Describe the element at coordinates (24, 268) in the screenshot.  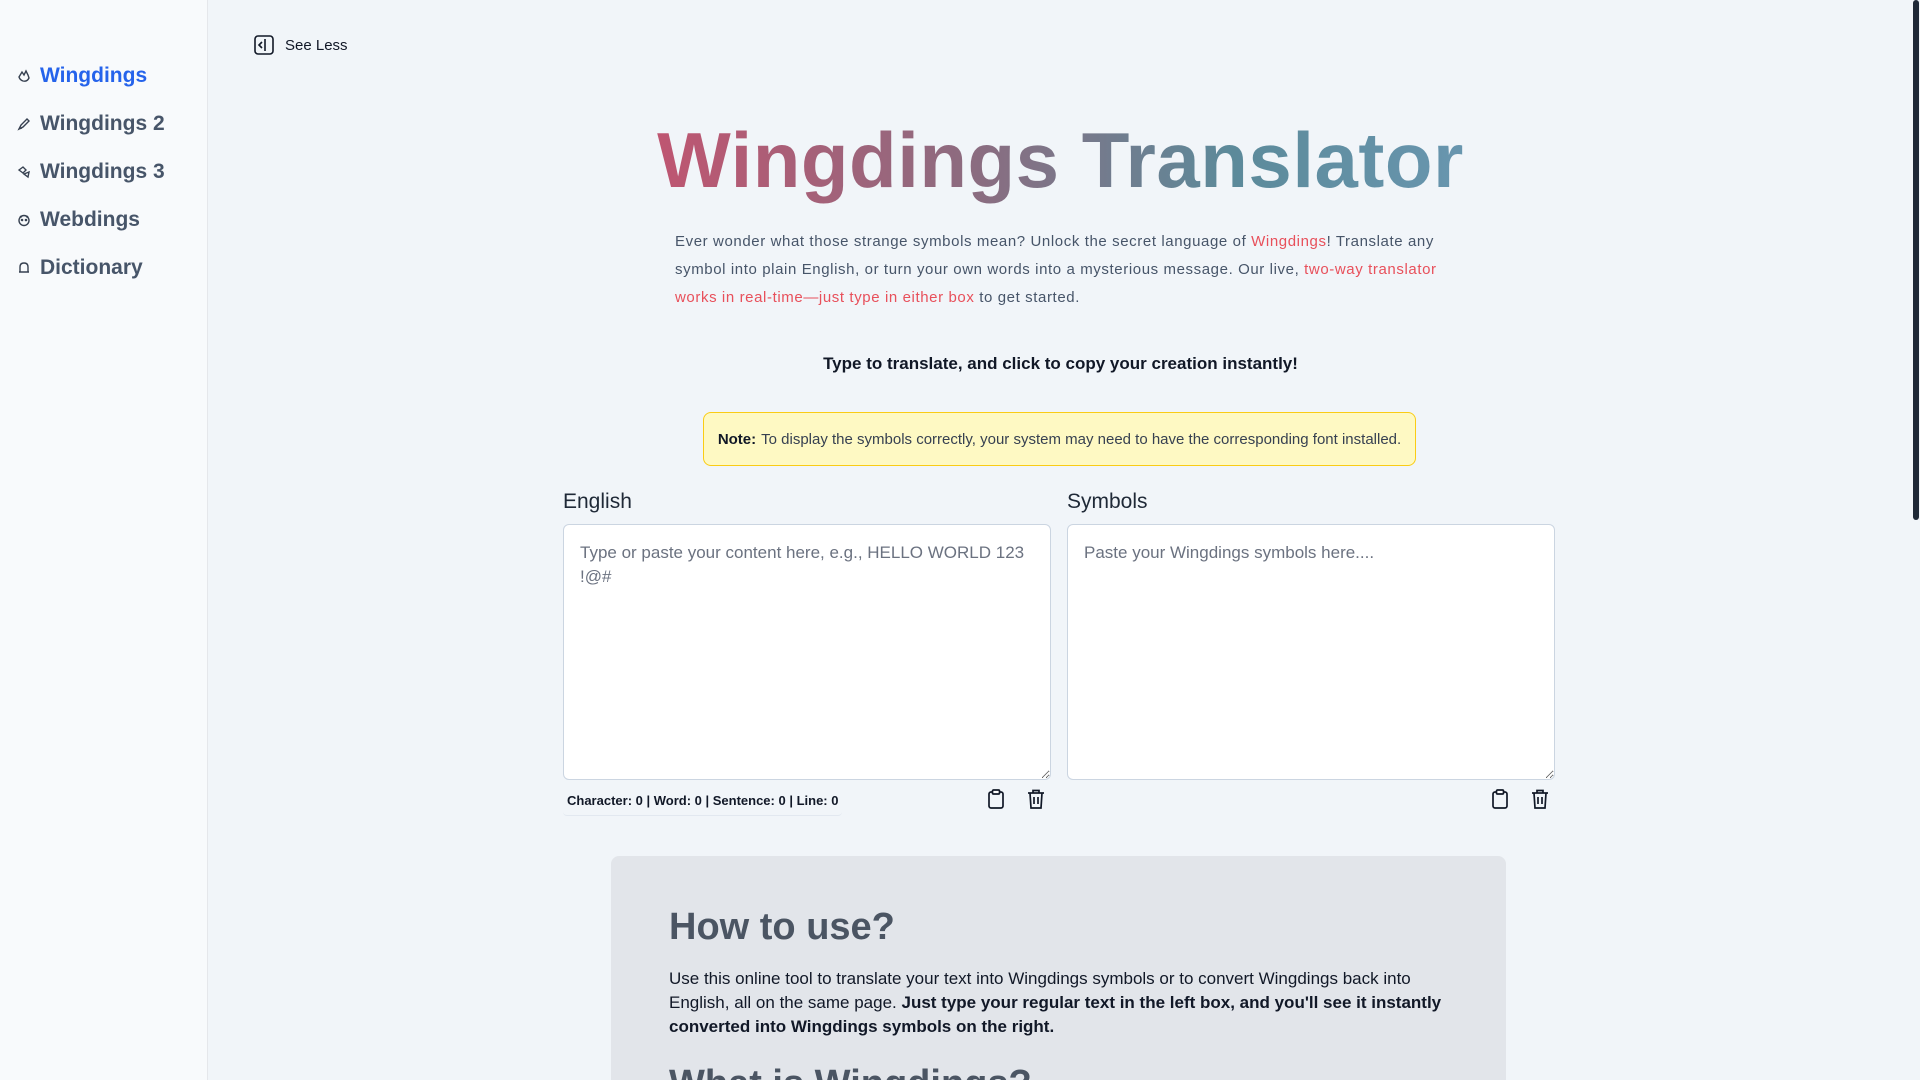
I see `bell-icon` at that location.